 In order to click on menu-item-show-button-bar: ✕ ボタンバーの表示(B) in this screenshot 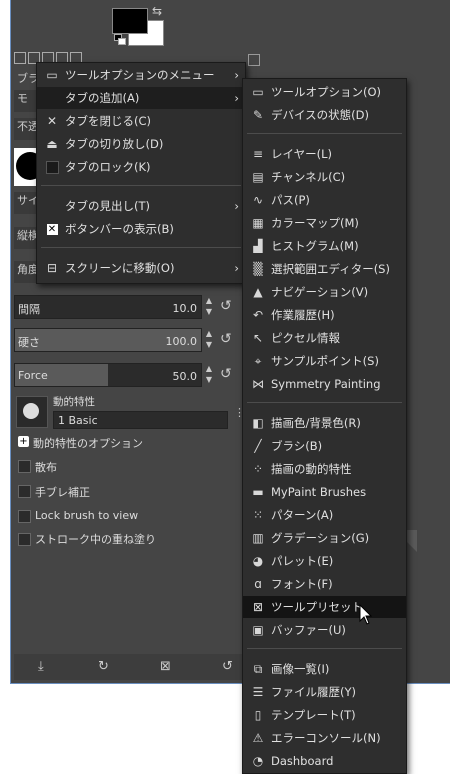, I will do `click(141, 229)`.